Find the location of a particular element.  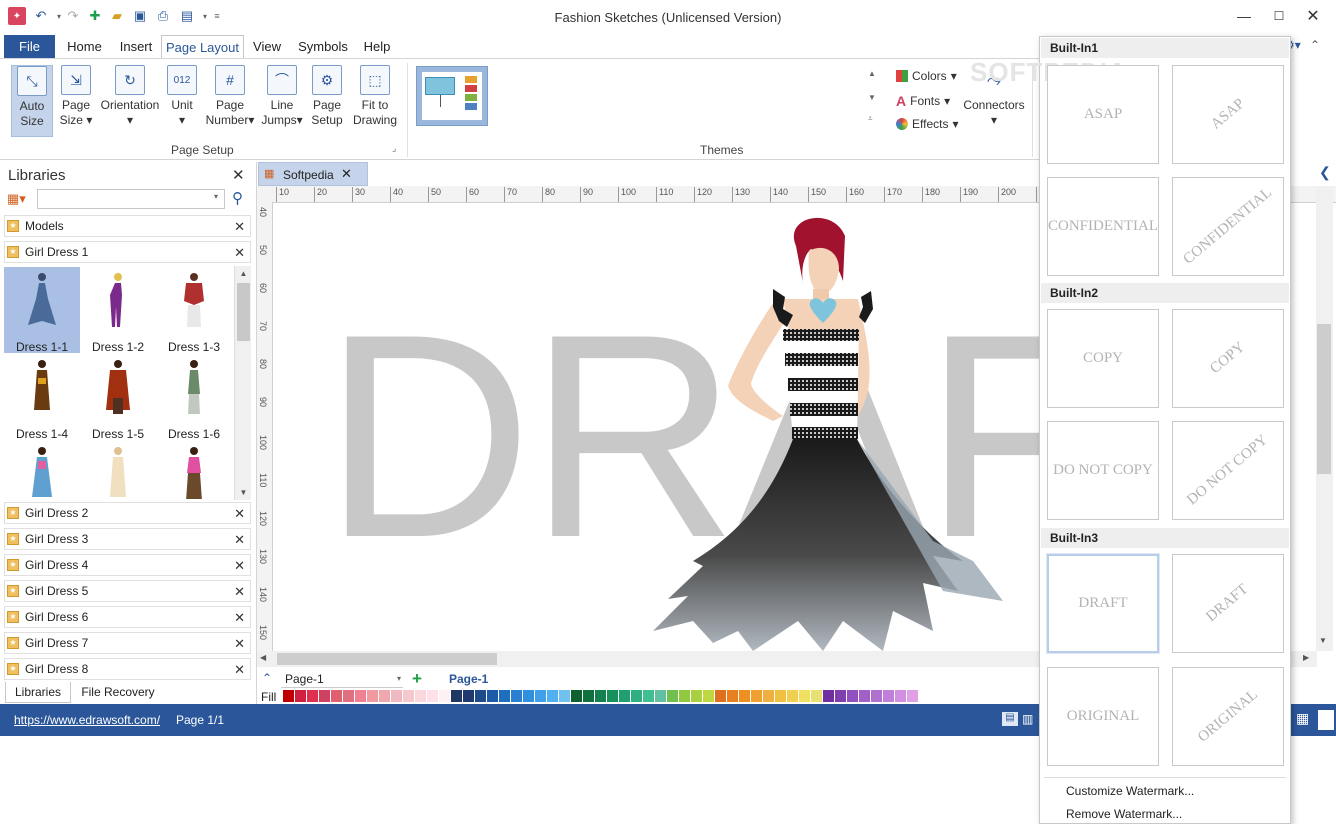

tab-view: View is located at coordinates (267, 47).